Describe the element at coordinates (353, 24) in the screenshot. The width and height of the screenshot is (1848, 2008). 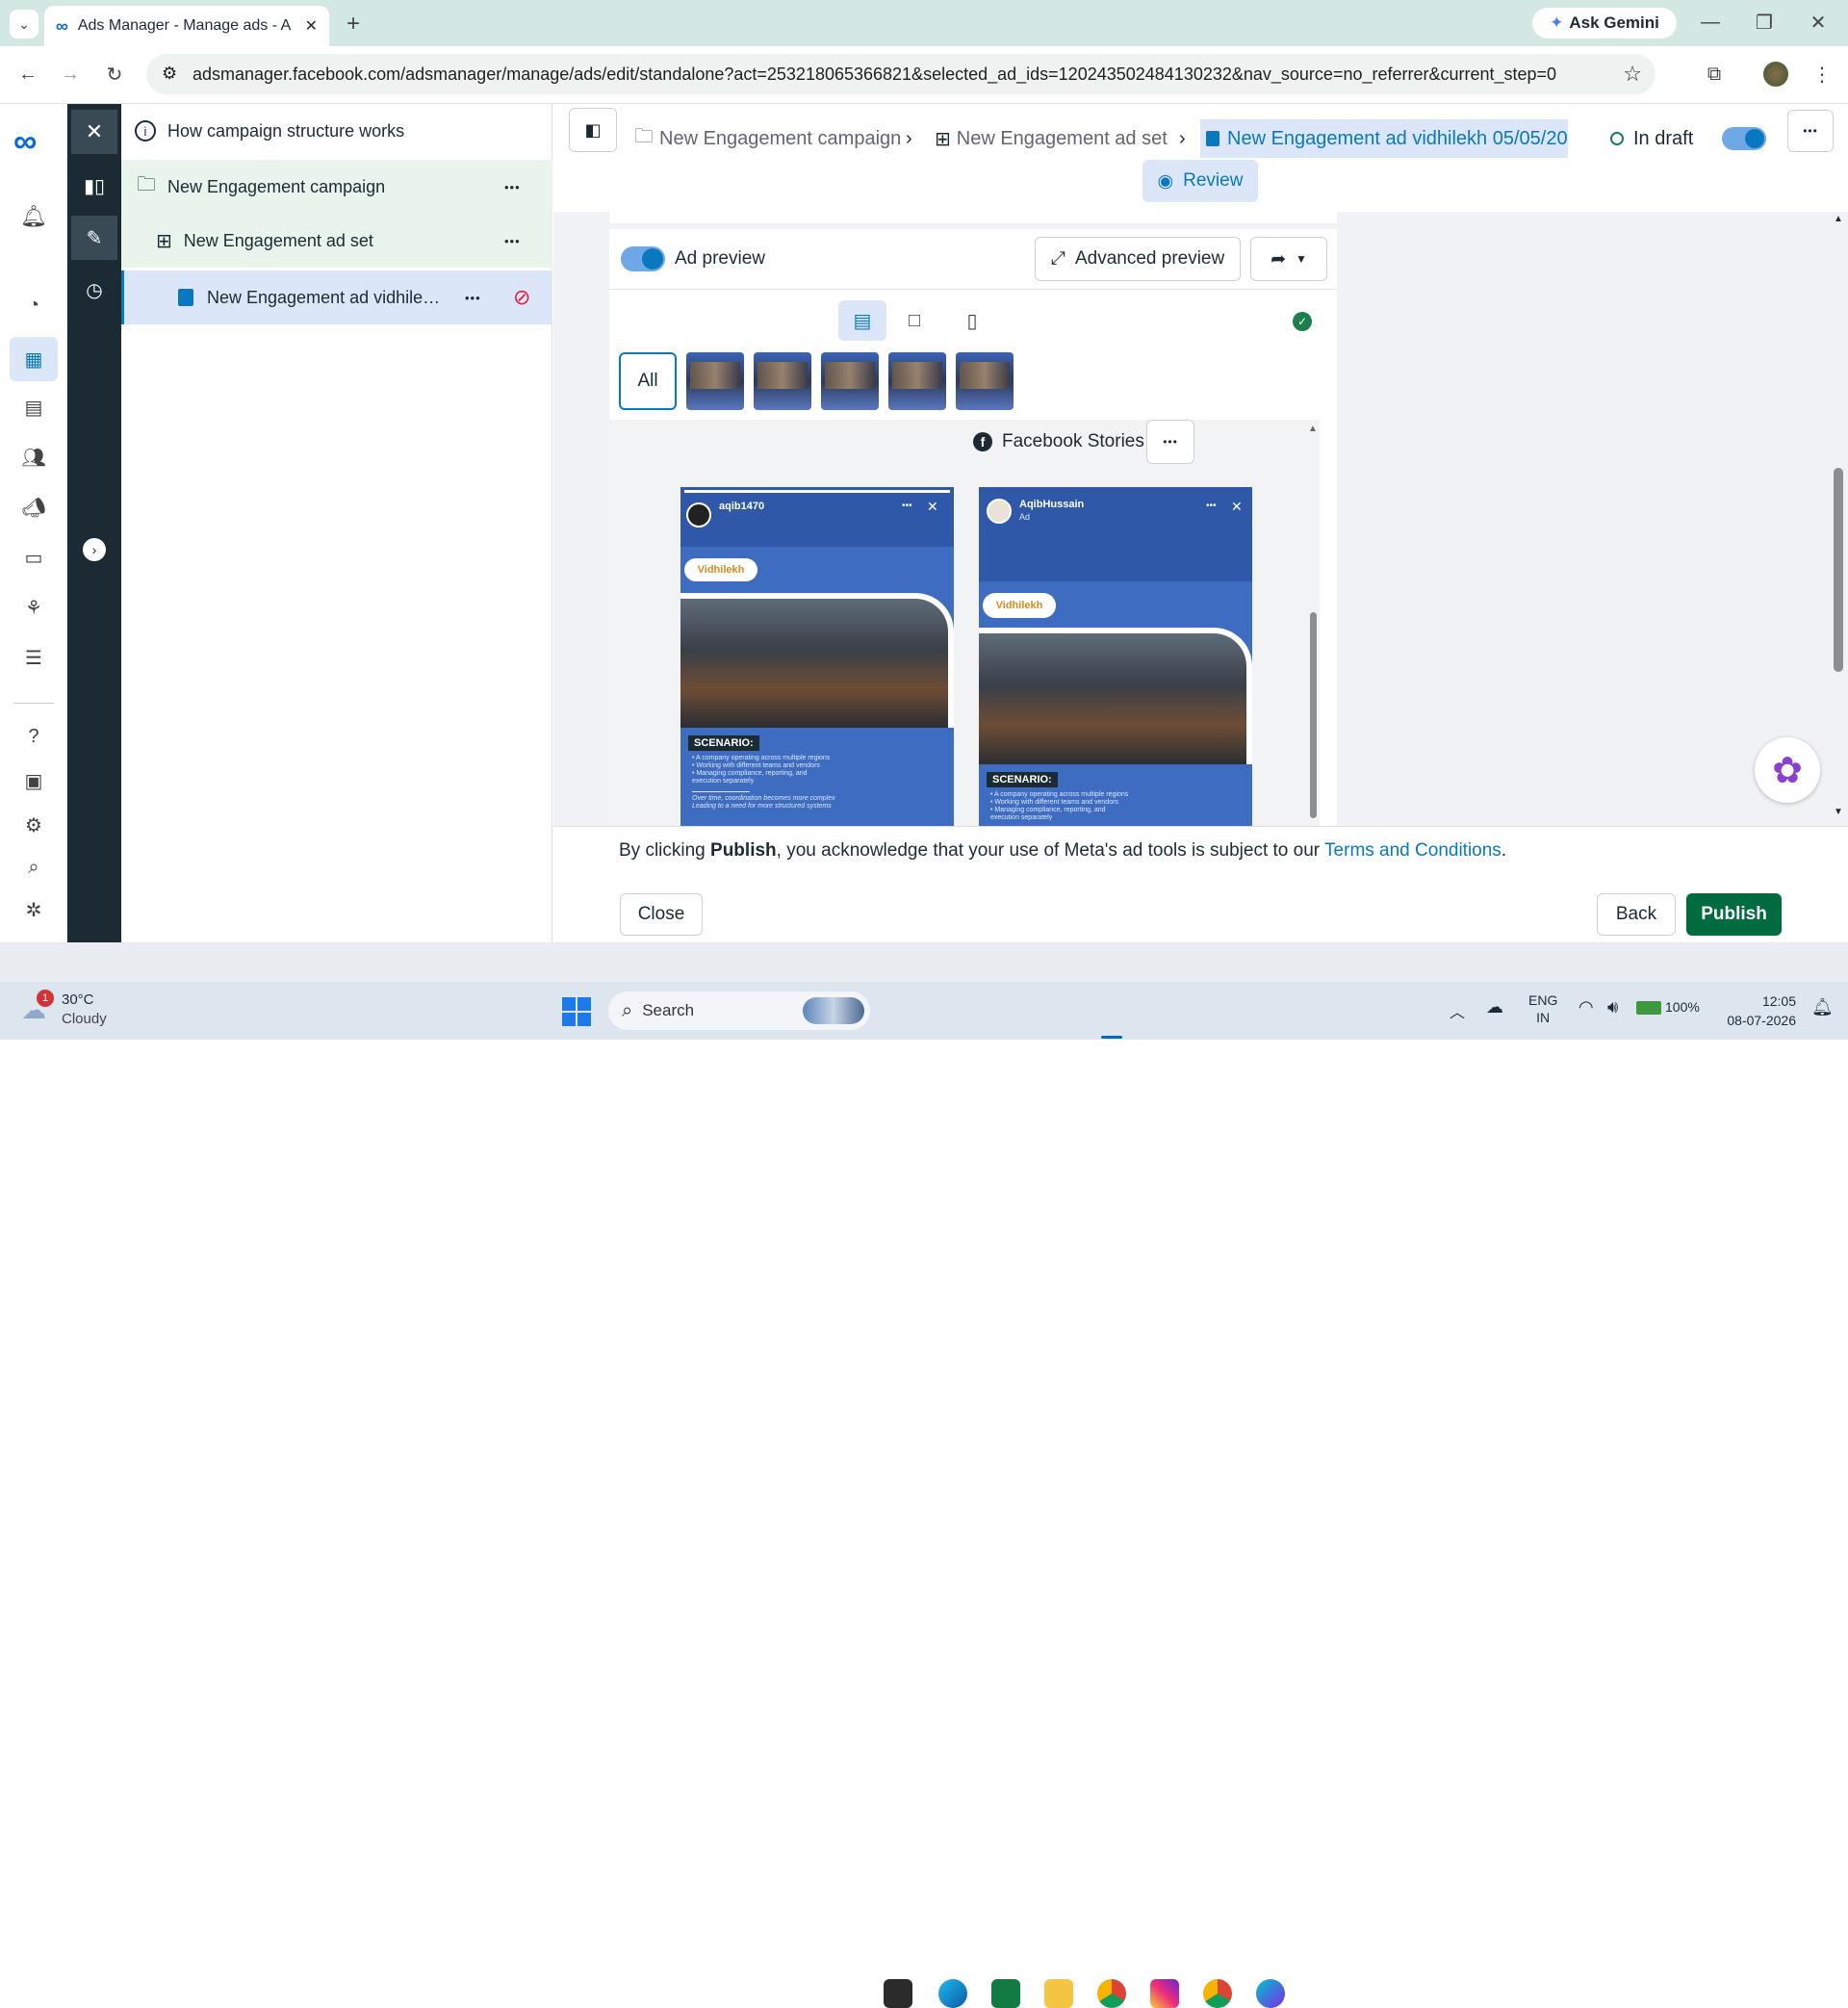
I see `new-tab-button: +` at that location.